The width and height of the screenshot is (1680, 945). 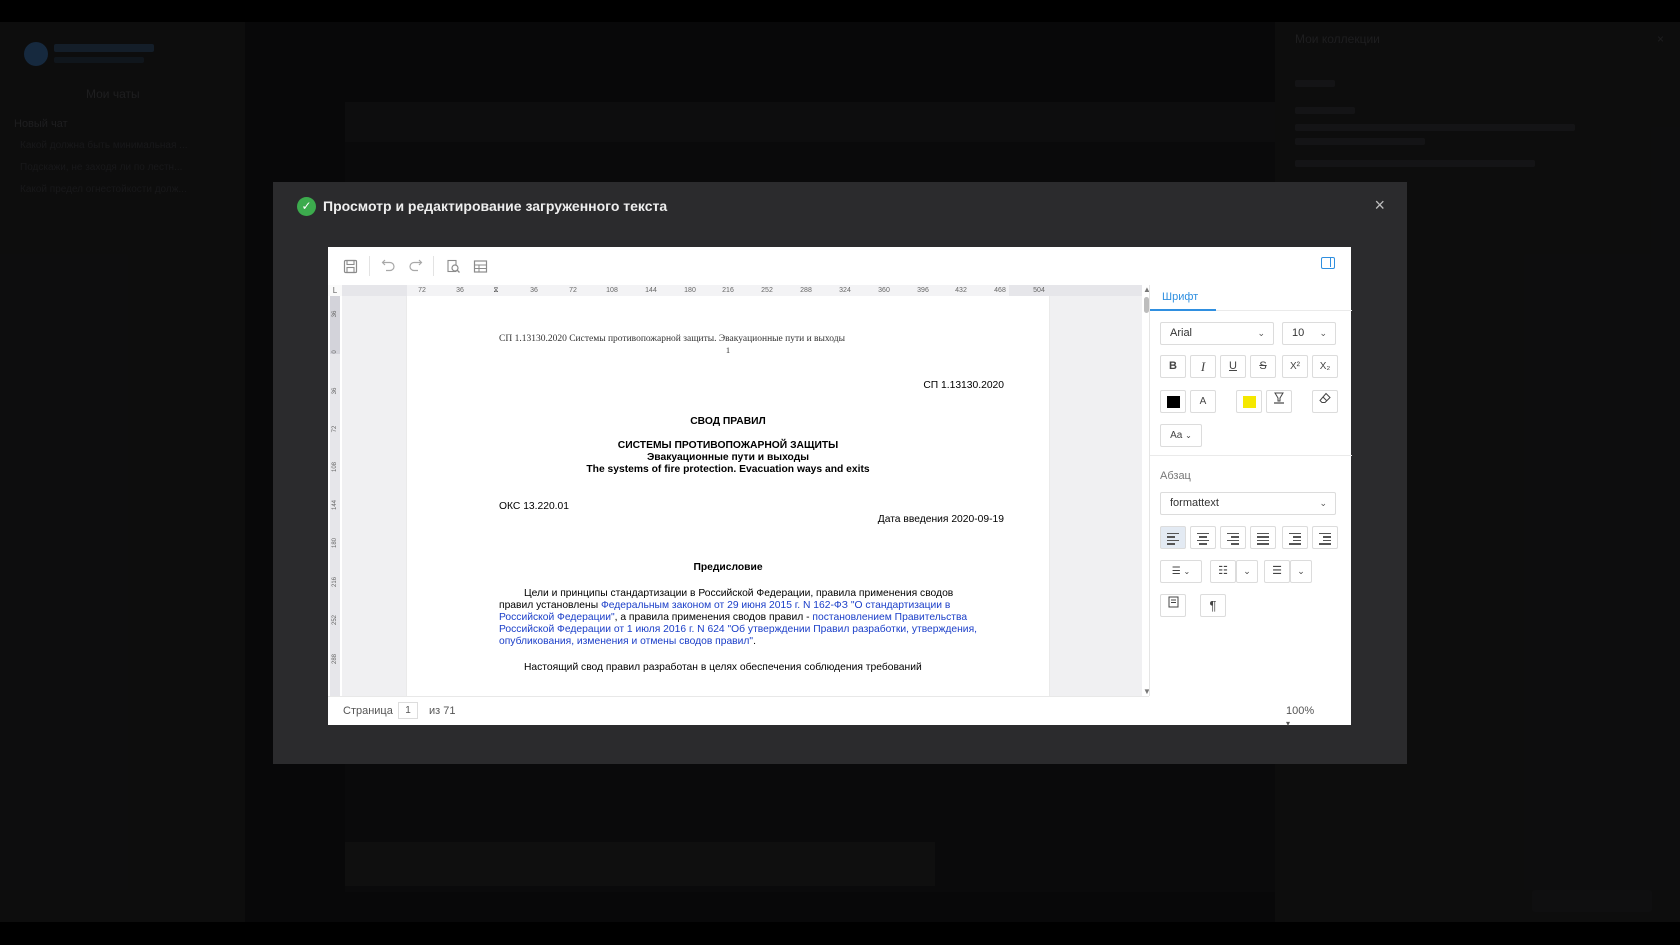 What do you see at coordinates (335, 352) in the screenshot?
I see `ruler-tick: 0` at bounding box center [335, 352].